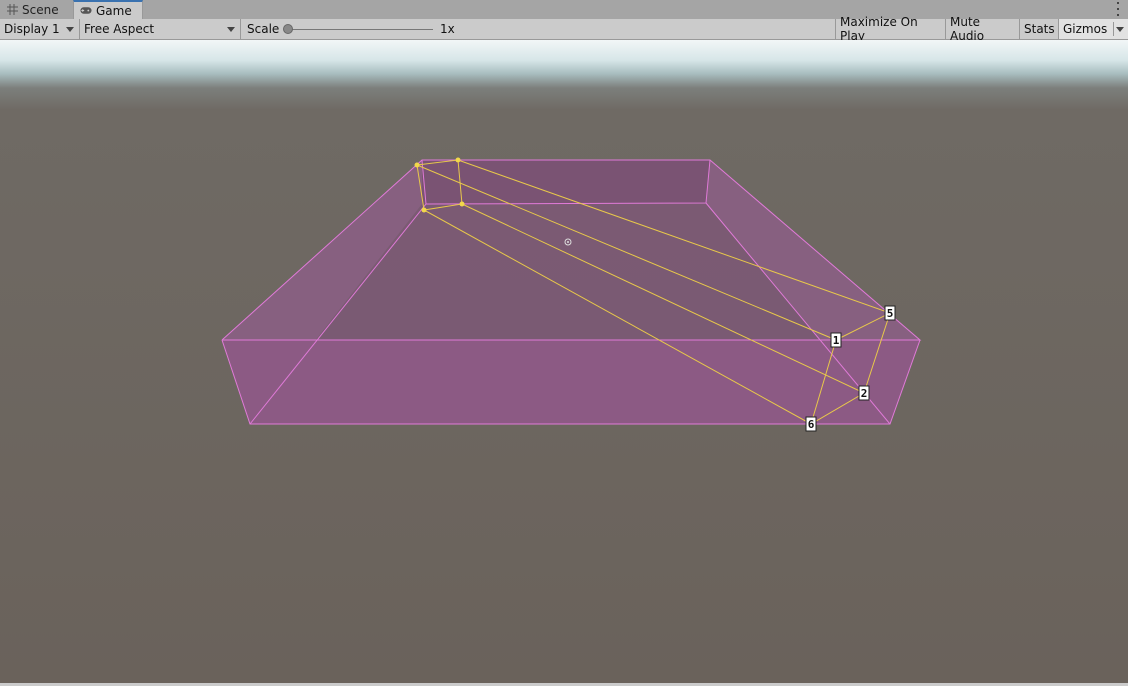 Image resolution: width=1128 pixels, height=686 pixels. I want to click on mute-audio-toggle: Mute Audio, so click(982, 29).